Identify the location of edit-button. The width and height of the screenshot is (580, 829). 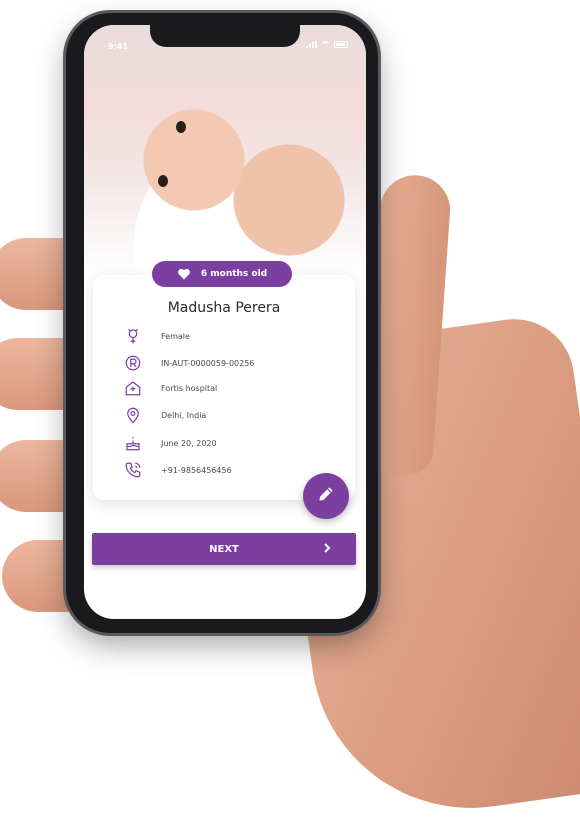
(326, 496).